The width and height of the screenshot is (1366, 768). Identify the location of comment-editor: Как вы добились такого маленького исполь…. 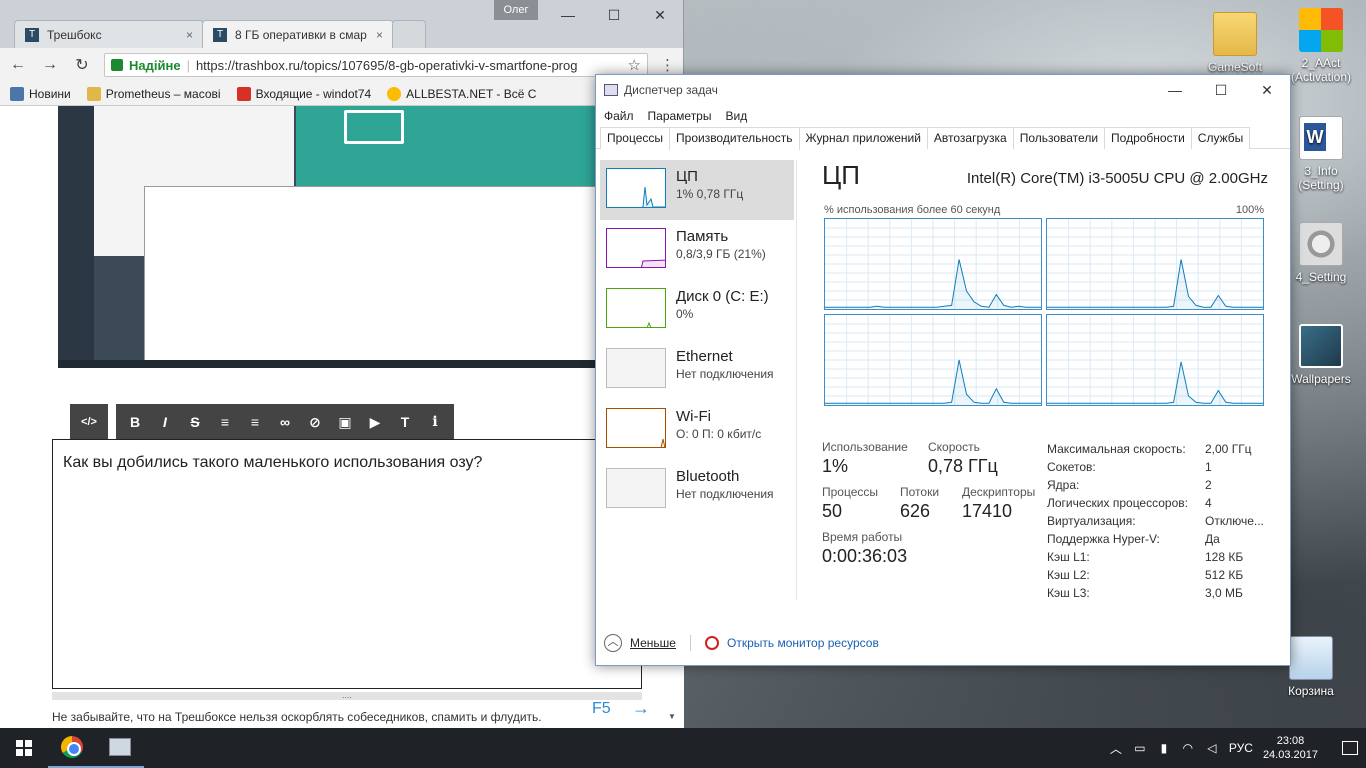
(347, 564).